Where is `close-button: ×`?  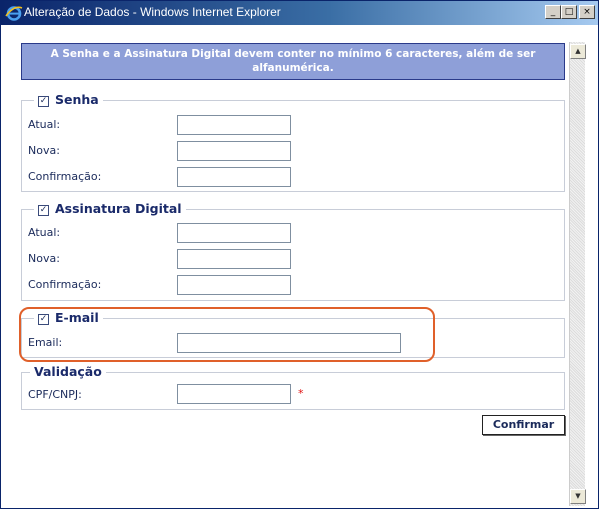
close-button: × is located at coordinates (587, 12).